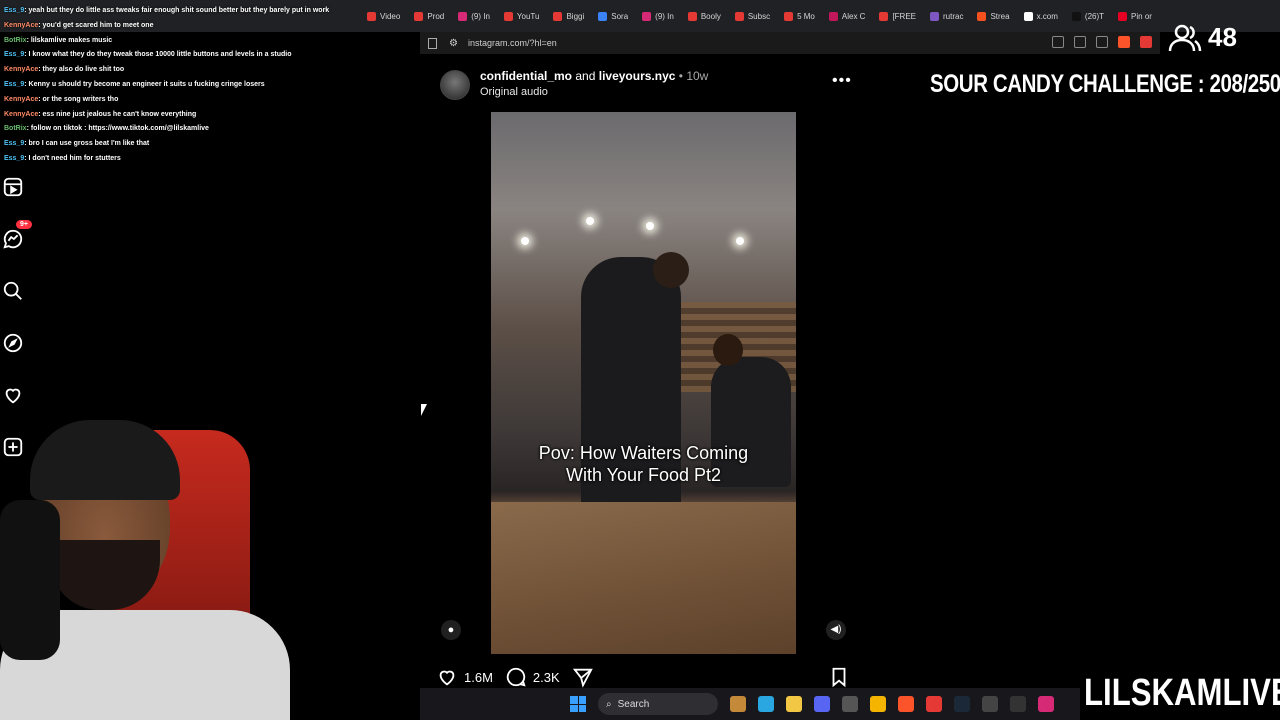 The height and width of the screenshot is (720, 1280). What do you see at coordinates (613, 16) in the screenshot?
I see `browser-tab: Sora` at bounding box center [613, 16].